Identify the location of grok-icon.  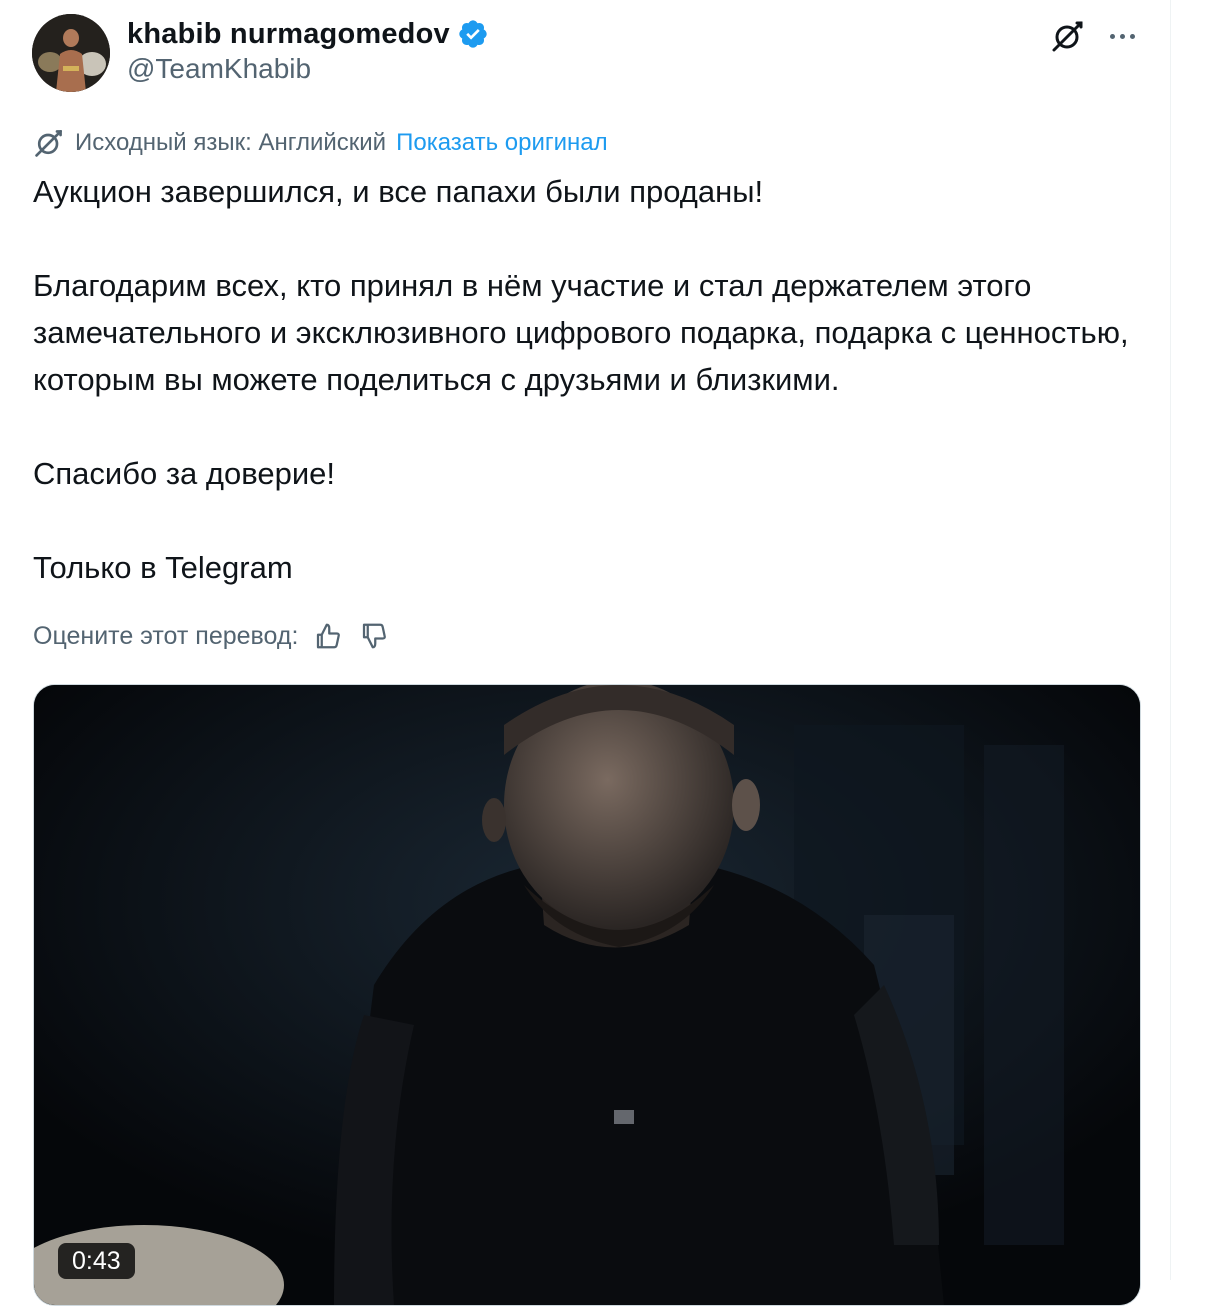
(1067, 36).